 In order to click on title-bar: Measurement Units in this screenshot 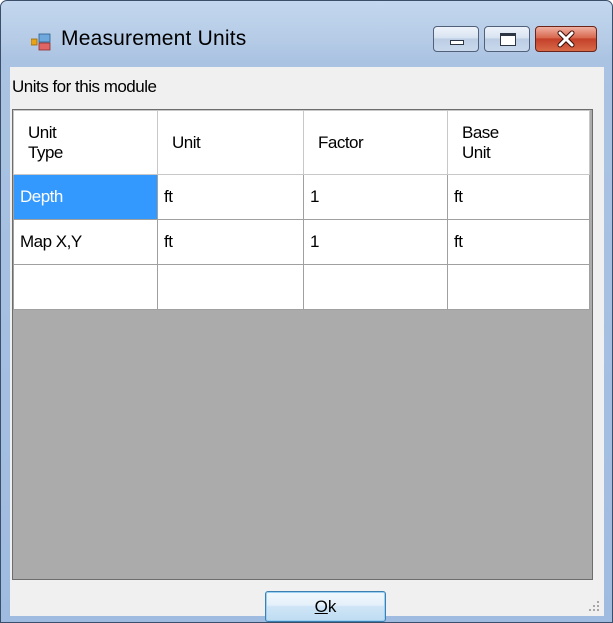, I will do `click(306, 30)`.